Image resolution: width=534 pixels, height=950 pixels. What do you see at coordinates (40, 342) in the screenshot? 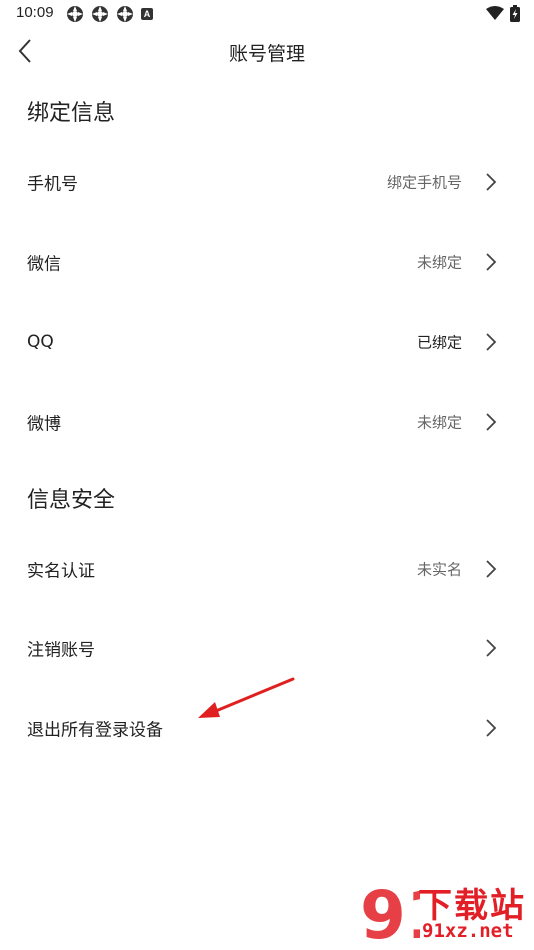
I see `row-label: QQ` at bounding box center [40, 342].